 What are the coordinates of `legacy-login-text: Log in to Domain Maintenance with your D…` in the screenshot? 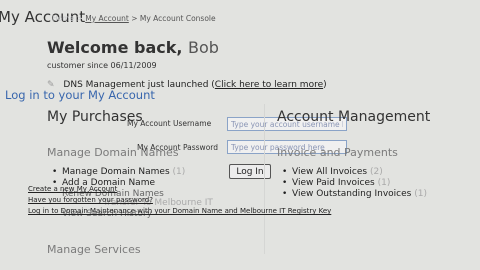 It's located at (180, 211).